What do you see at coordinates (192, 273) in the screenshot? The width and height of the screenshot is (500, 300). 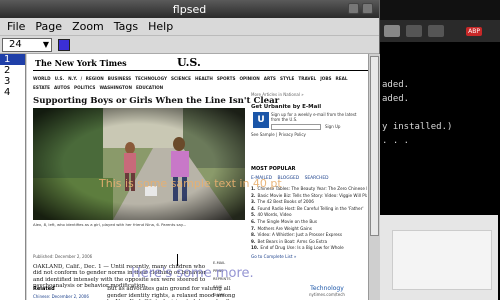 I see `text-tag: Here's some more.` at bounding box center [192, 273].